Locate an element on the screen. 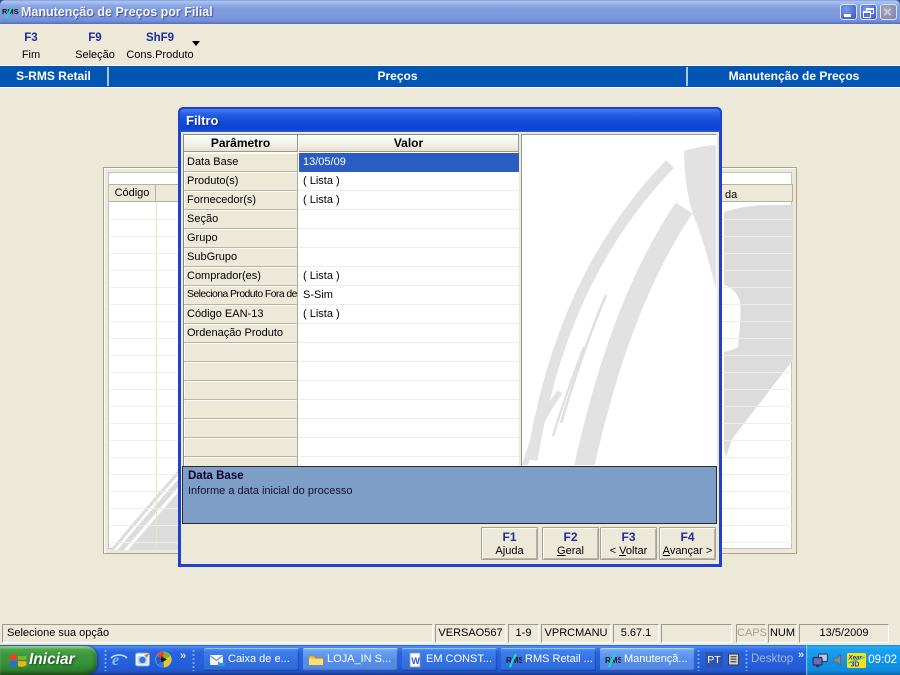 This screenshot has height=675, width=900. svg-text: W is located at coordinates (415, 661).